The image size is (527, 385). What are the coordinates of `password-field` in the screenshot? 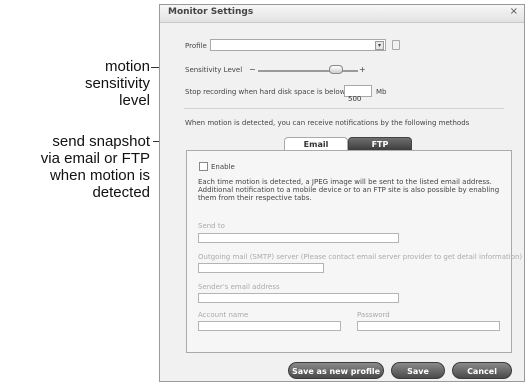 It's located at (428, 326).